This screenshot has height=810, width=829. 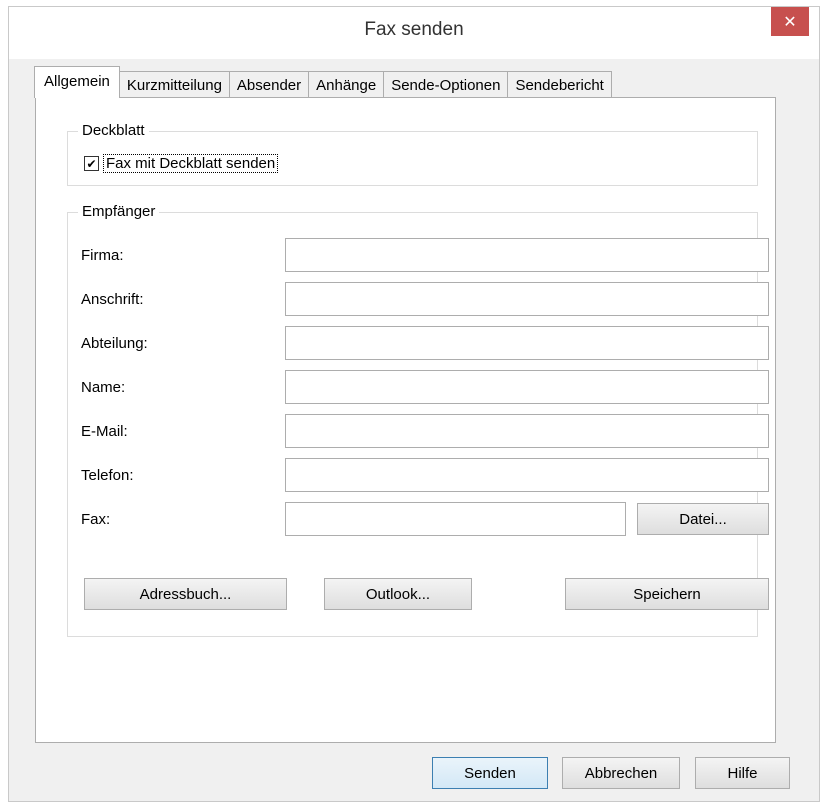 I want to click on hilfe-button: Hilfe, so click(x=742, y=773).